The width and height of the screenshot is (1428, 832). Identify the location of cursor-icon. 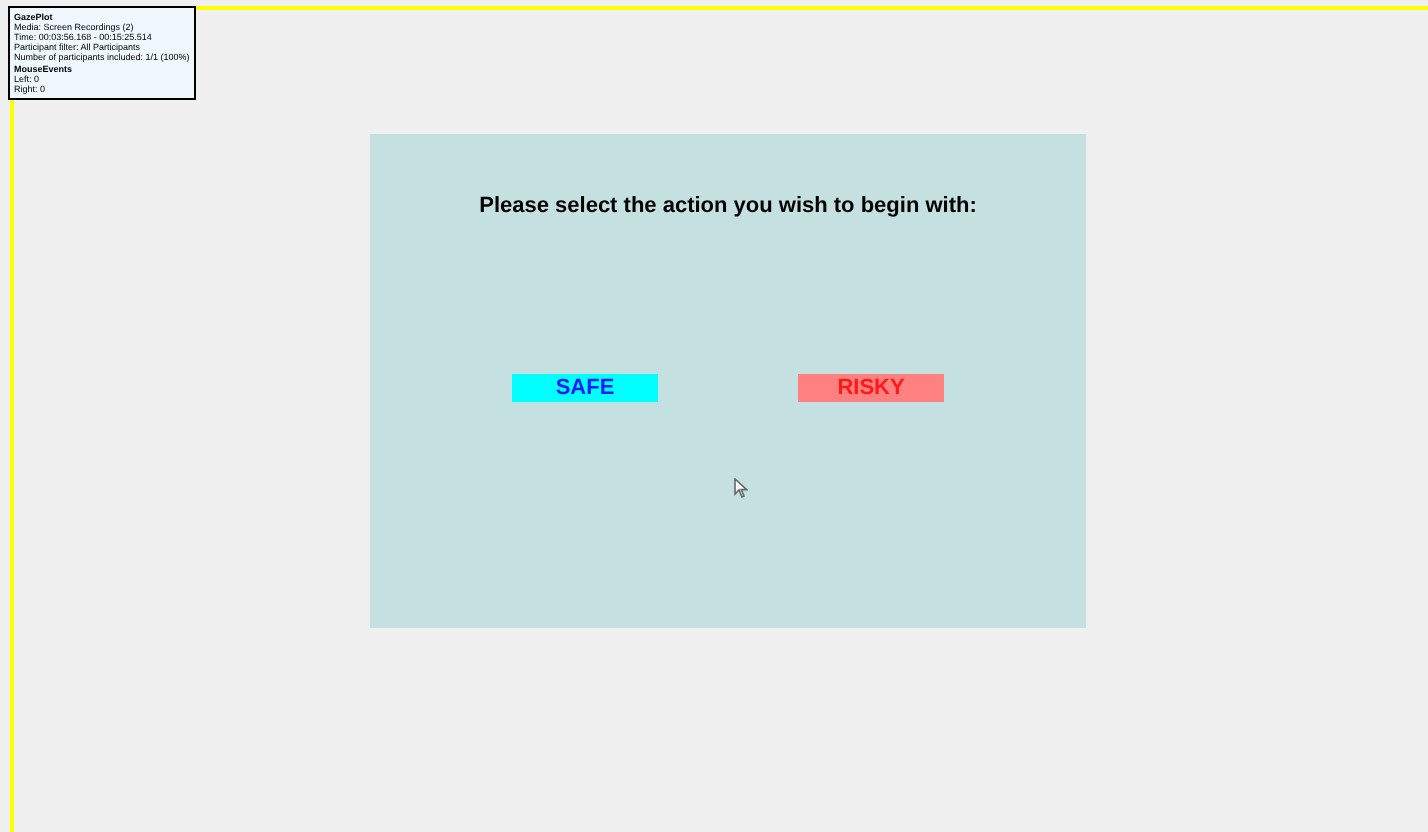
(740, 487).